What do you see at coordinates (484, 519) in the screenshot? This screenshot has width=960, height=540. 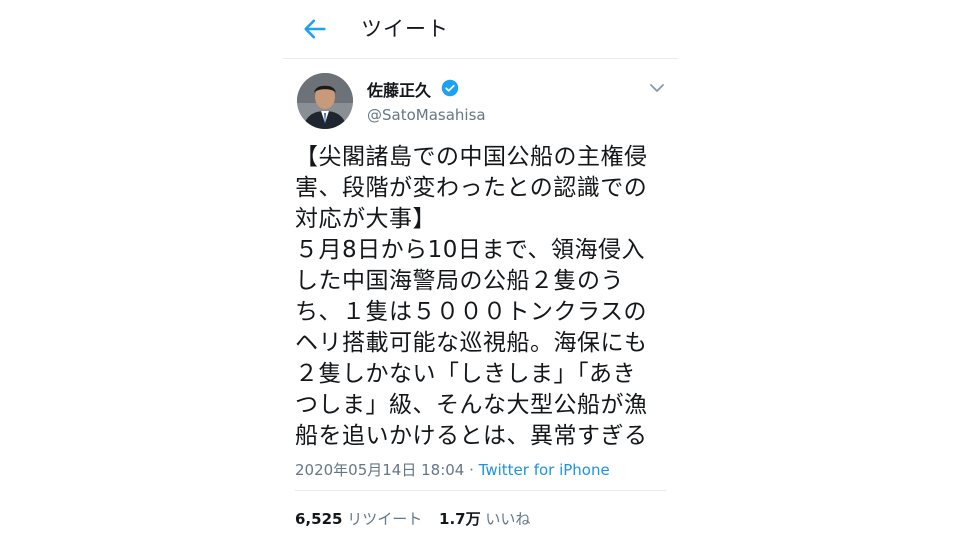 I see `likes-stat: 1.7万 いいね` at bounding box center [484, 519].